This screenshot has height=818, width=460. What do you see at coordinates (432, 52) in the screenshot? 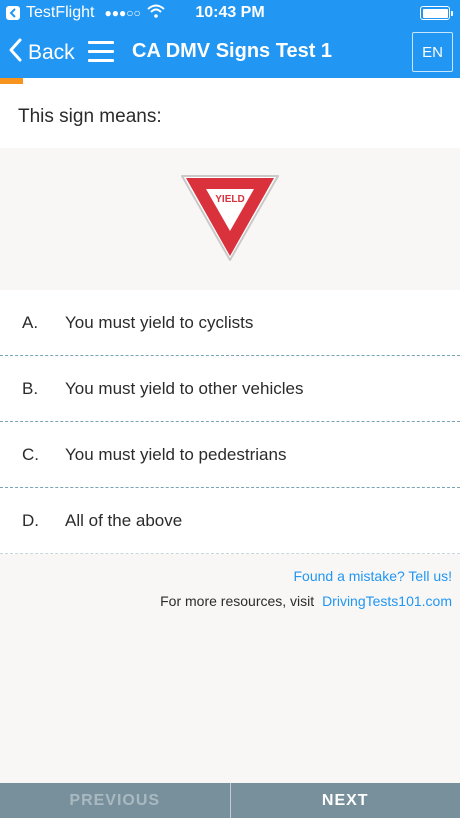
I see `language-button: EN` at bounding box center [432, 52].